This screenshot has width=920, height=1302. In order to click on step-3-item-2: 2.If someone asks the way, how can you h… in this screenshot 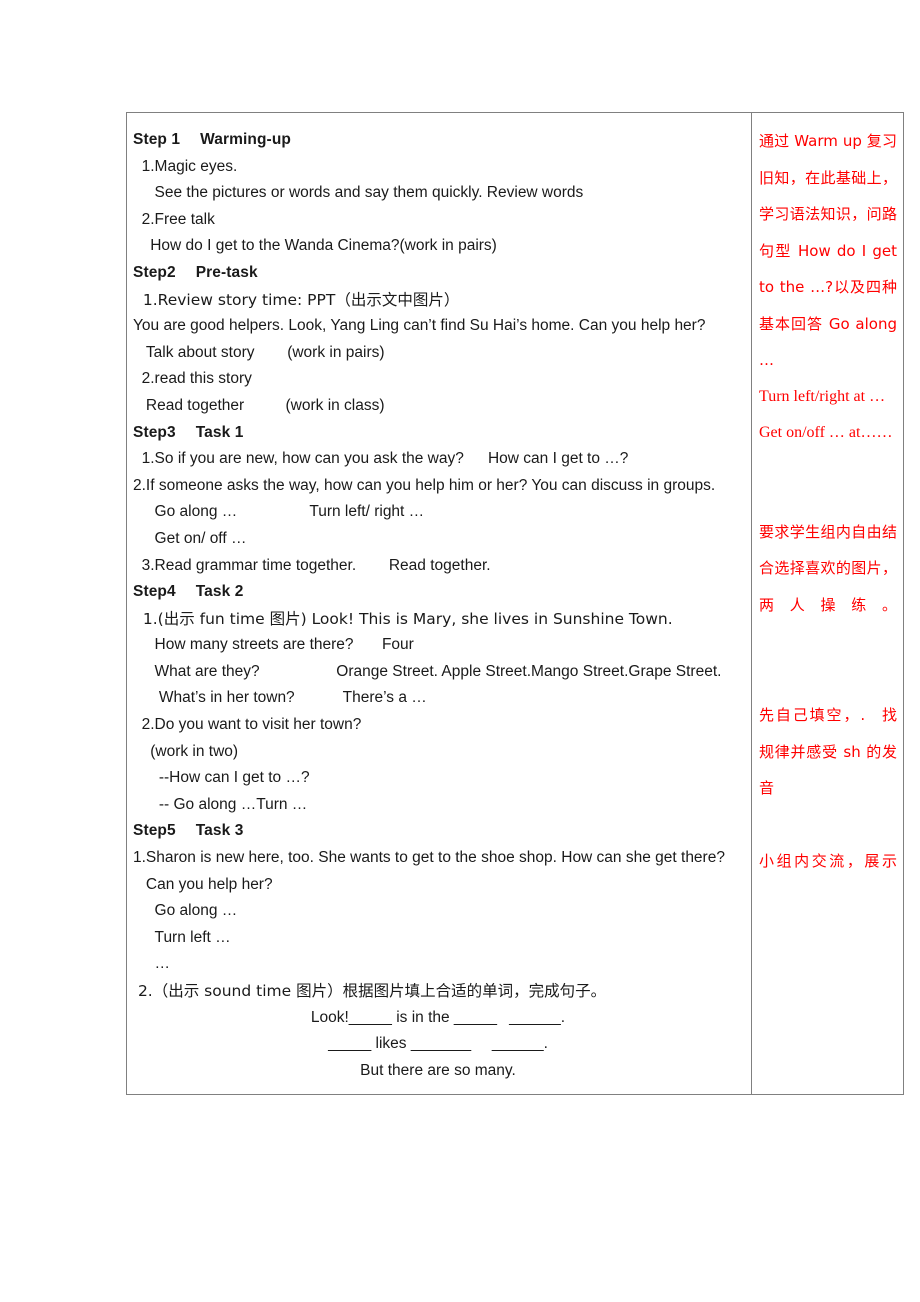, I will do `click(424, 485)`.